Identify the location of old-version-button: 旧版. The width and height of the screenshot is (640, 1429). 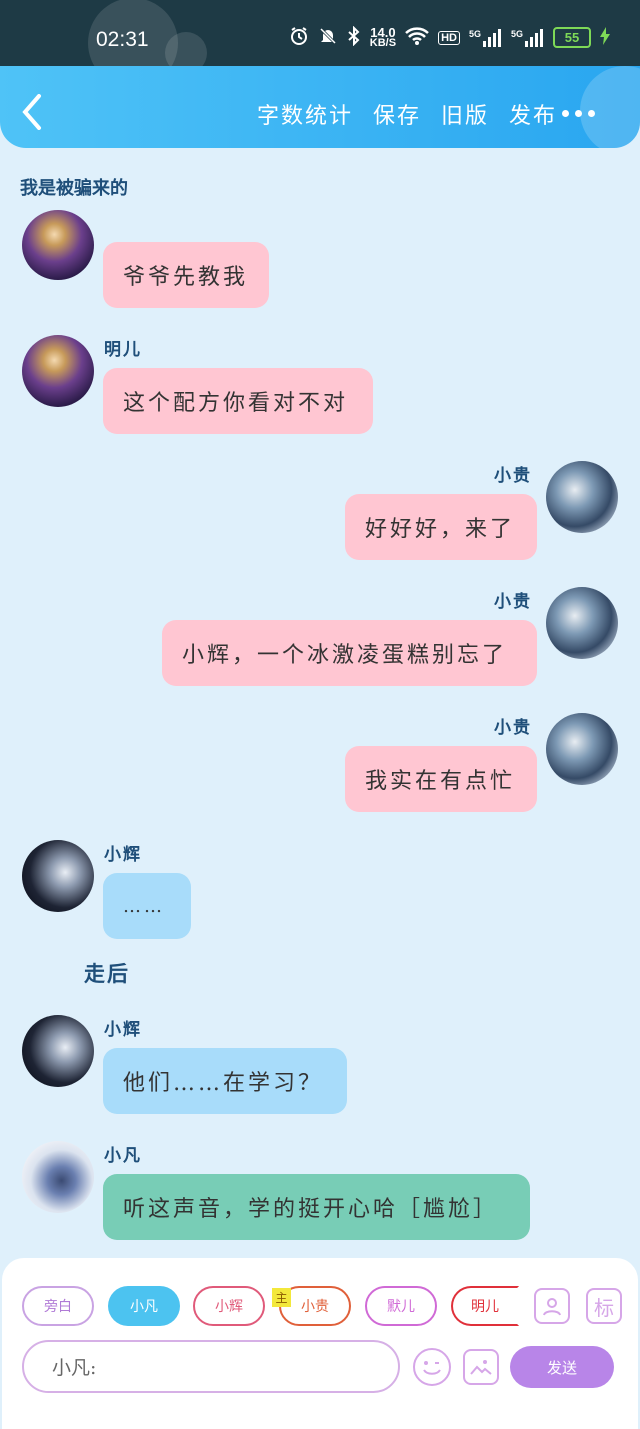
(465, 114).